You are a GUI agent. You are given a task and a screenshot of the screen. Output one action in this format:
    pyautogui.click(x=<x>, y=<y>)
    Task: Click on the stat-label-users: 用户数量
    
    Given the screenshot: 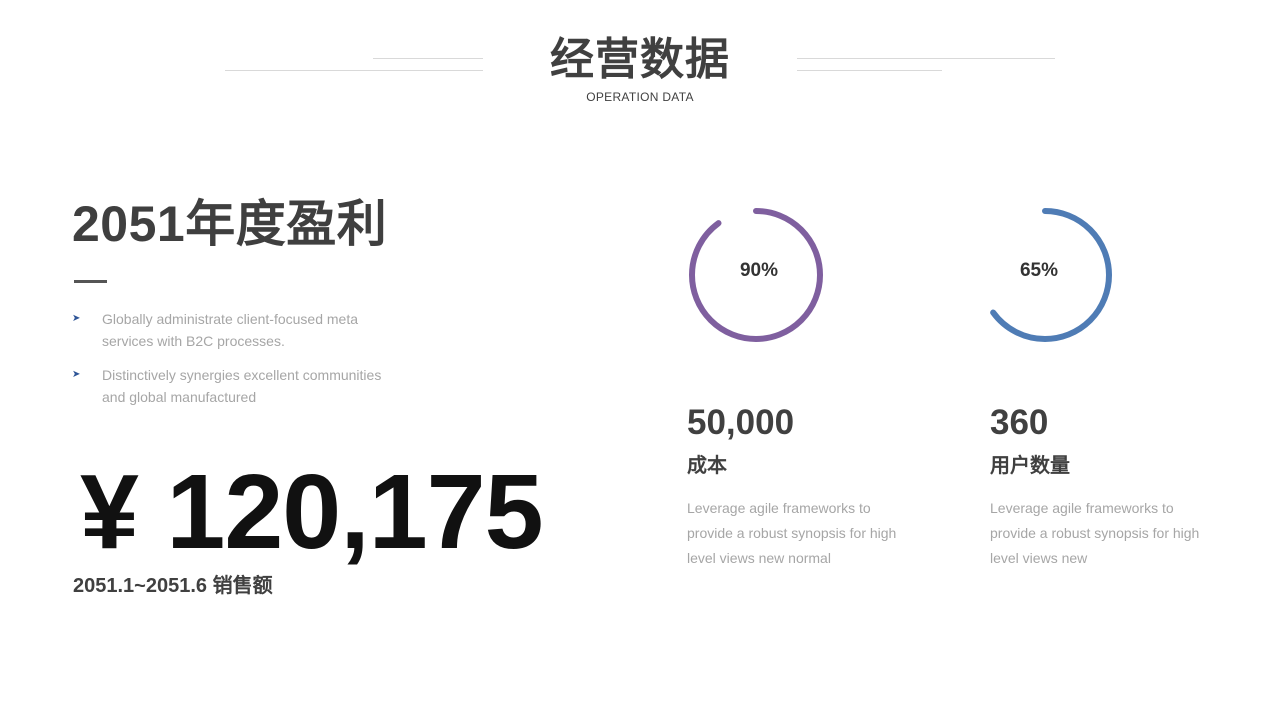 What is the action you would take?
    pyautogui.click(x=1030, y=466)
    